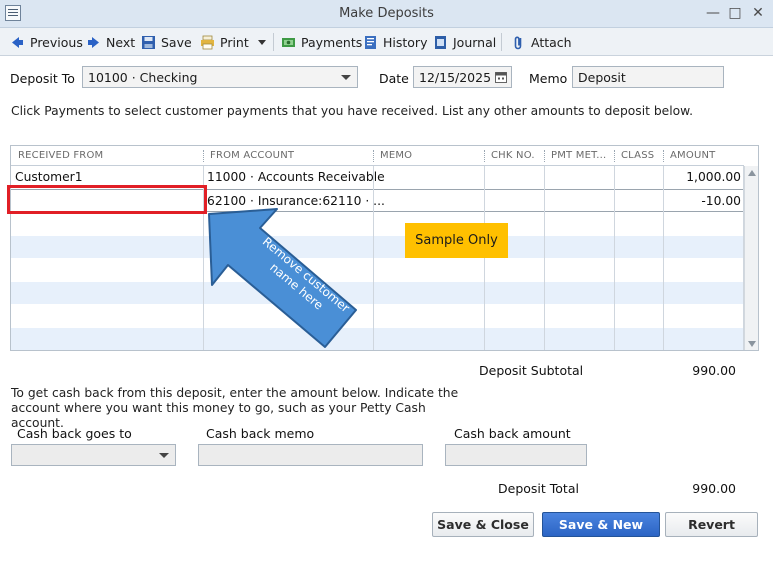 The height and width of the screenshot is (569, 773). Describe the element at coordinates (49, 177) in the screenshot. I see `received-from-cell: Customer1` at that location.